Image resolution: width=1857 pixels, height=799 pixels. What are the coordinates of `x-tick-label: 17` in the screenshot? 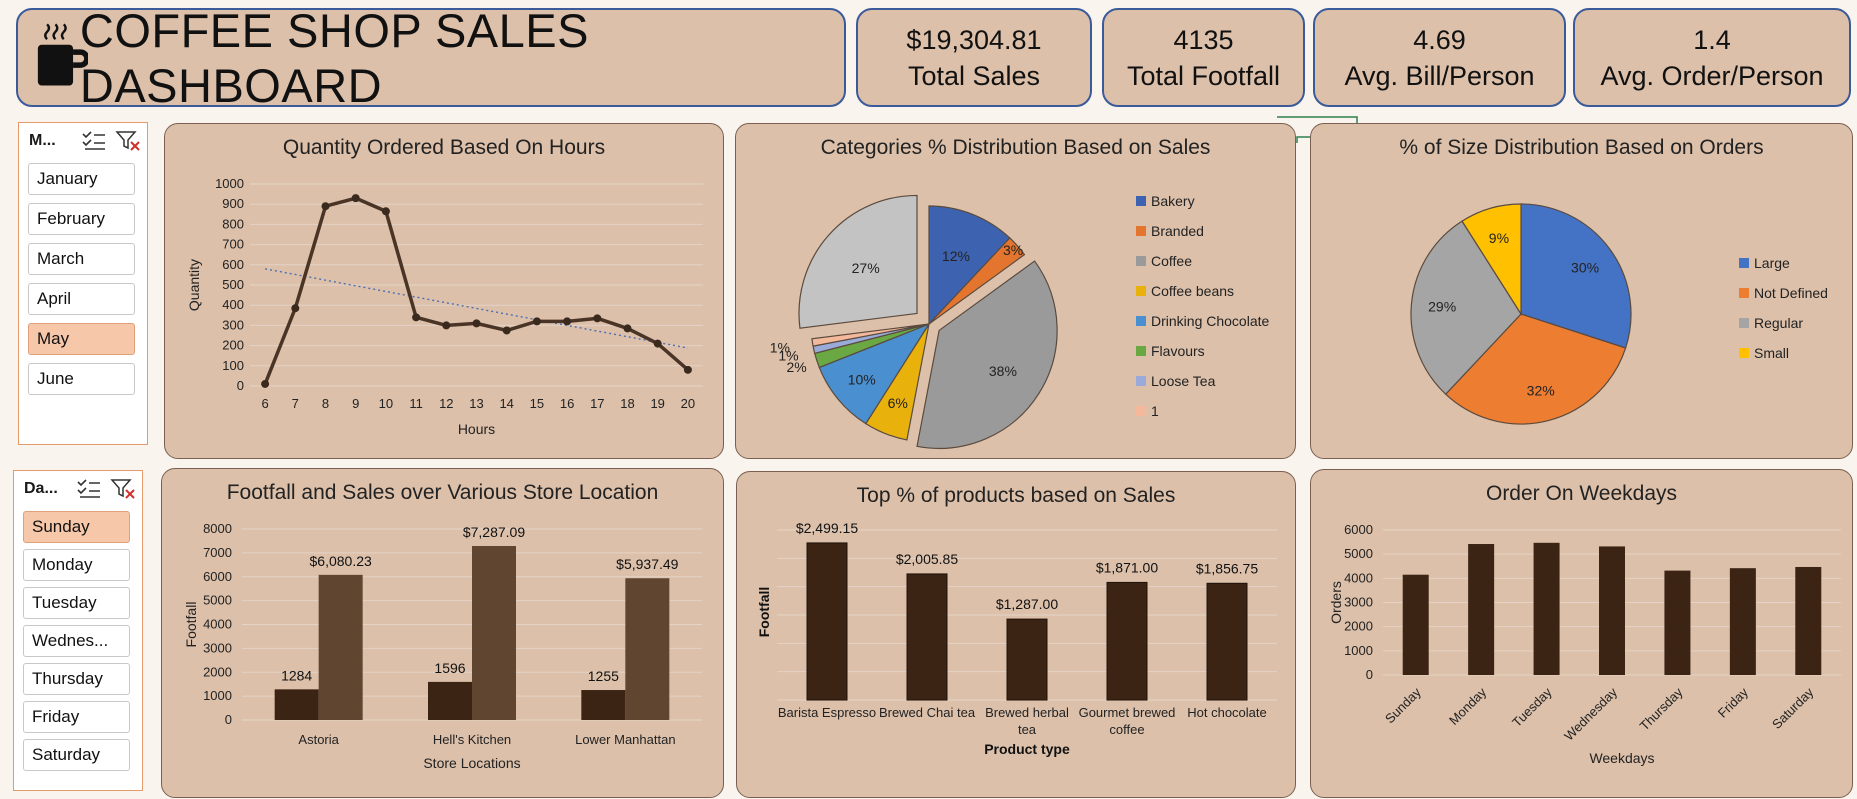 It's located at (597, 403).